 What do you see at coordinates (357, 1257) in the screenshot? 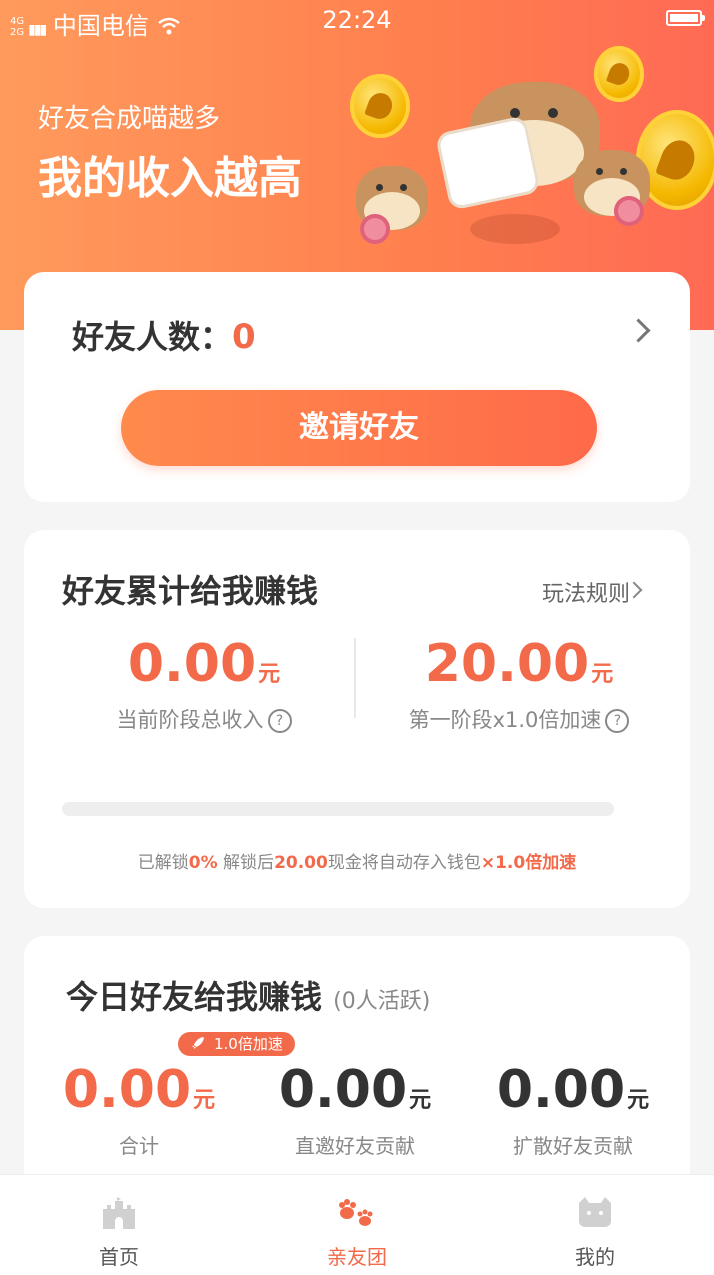
I see `tab-friends-group-label: 亲友团` at bounding box center [357, 1257].